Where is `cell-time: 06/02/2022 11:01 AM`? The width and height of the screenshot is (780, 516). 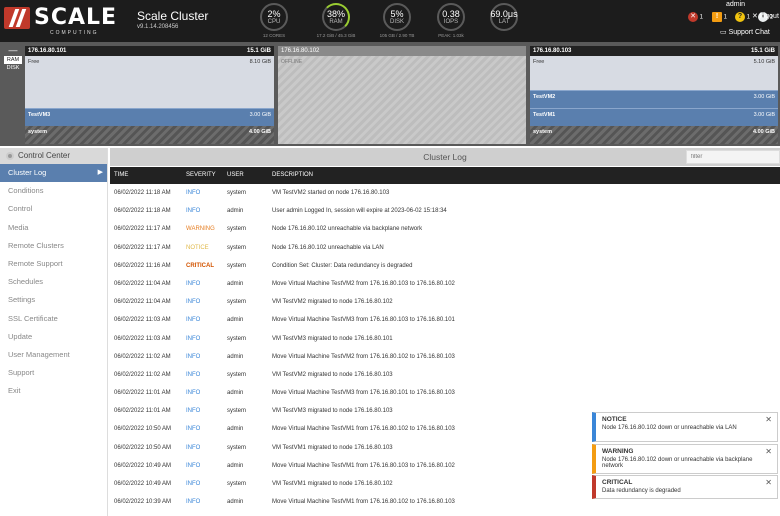 cell-time: 06/02/2022 11:01 AM is located at coordinates (142, 393).